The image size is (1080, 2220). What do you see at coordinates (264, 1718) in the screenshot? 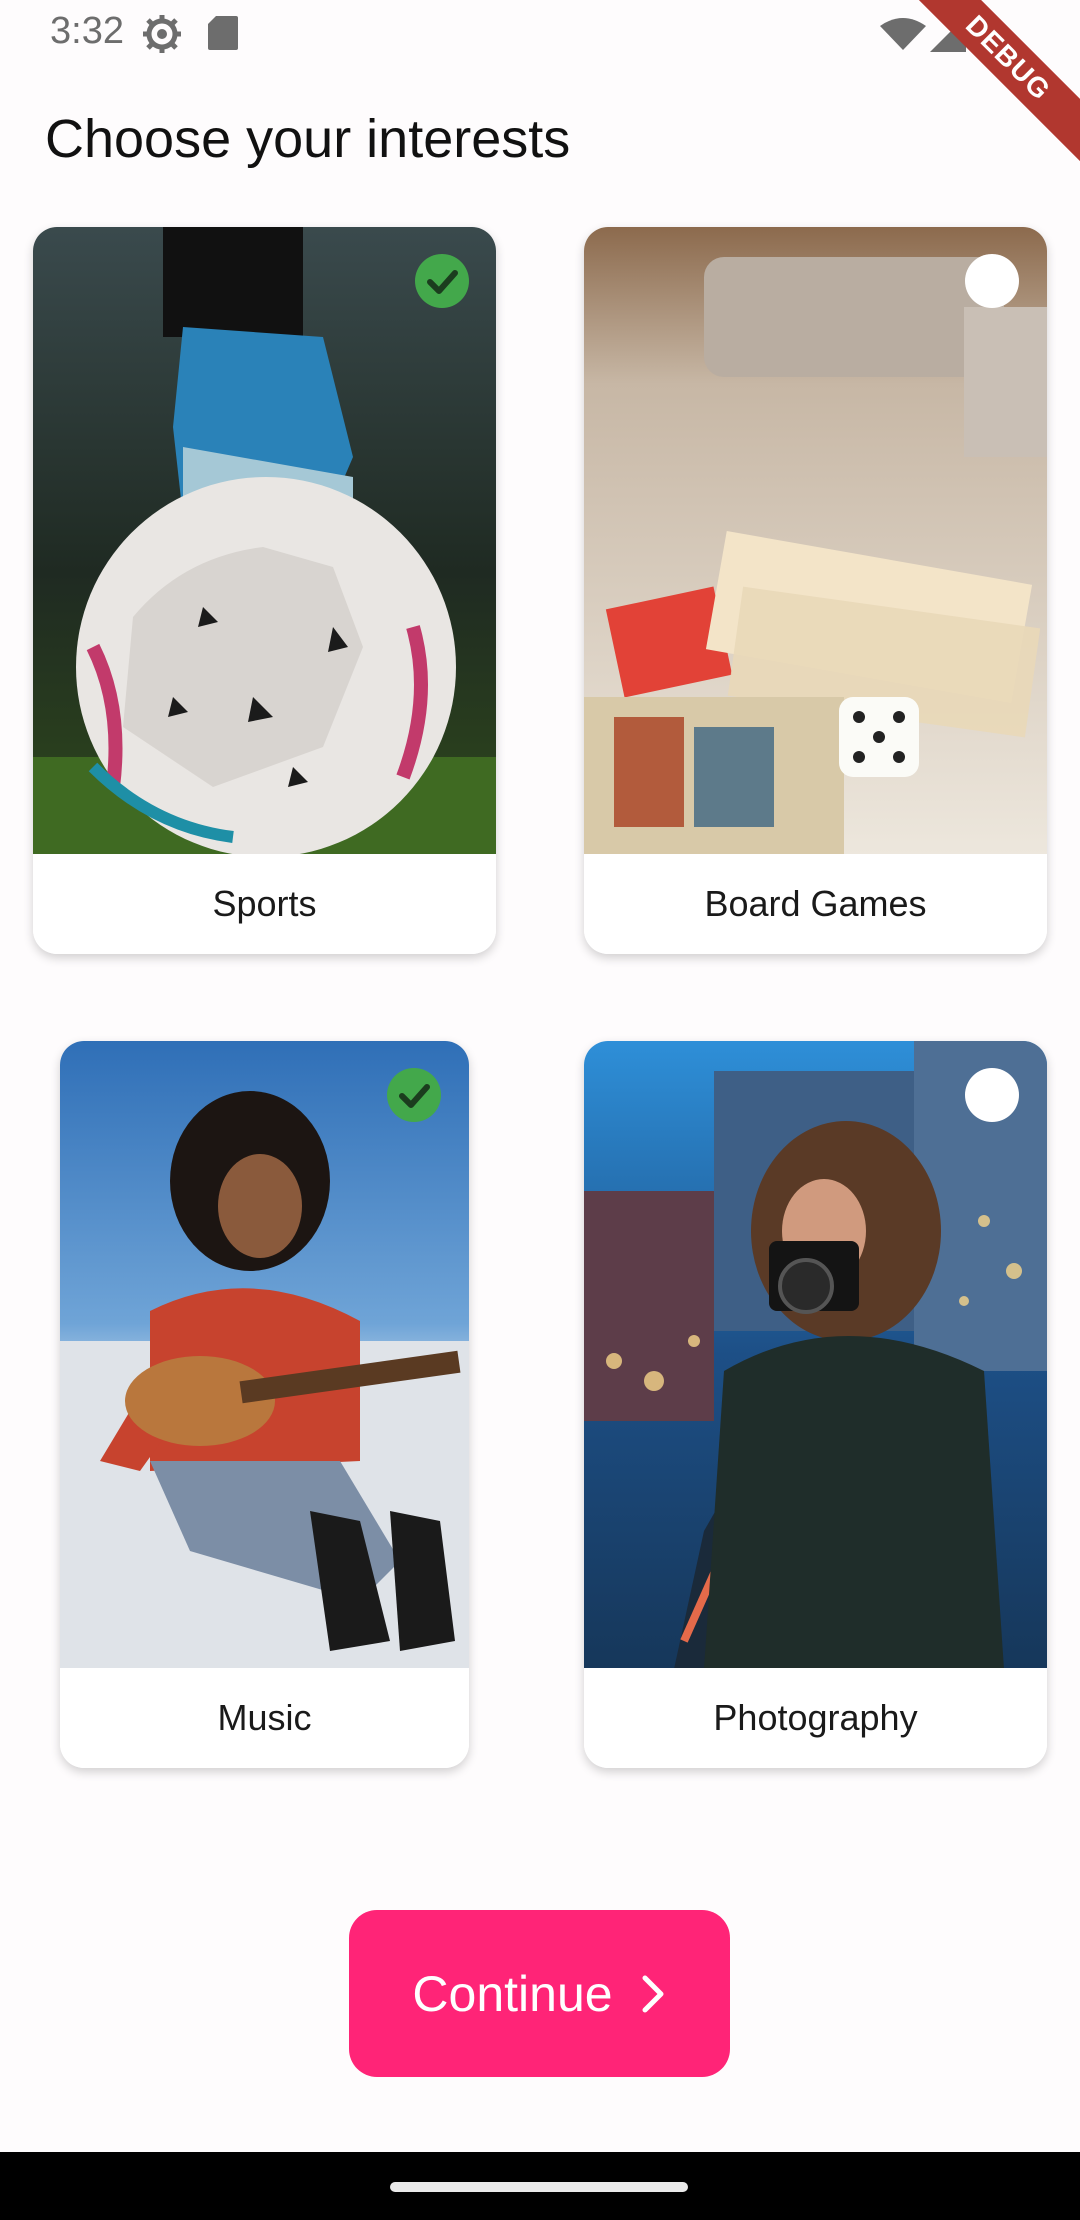
I see `interest-label: Music` at bounding box center [264, 1718].